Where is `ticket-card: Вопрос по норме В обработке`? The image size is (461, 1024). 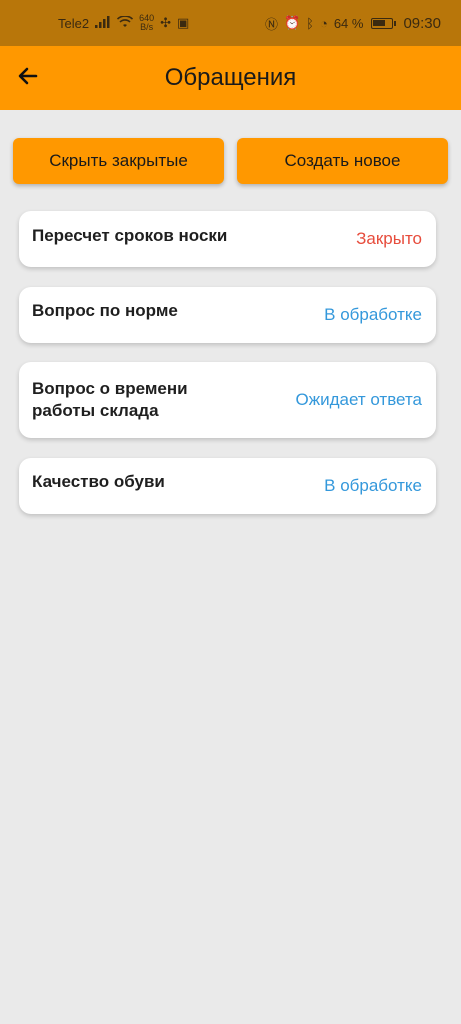
ticket-card: Вопрос по норме В обработке is located at coordinates (227, 315).